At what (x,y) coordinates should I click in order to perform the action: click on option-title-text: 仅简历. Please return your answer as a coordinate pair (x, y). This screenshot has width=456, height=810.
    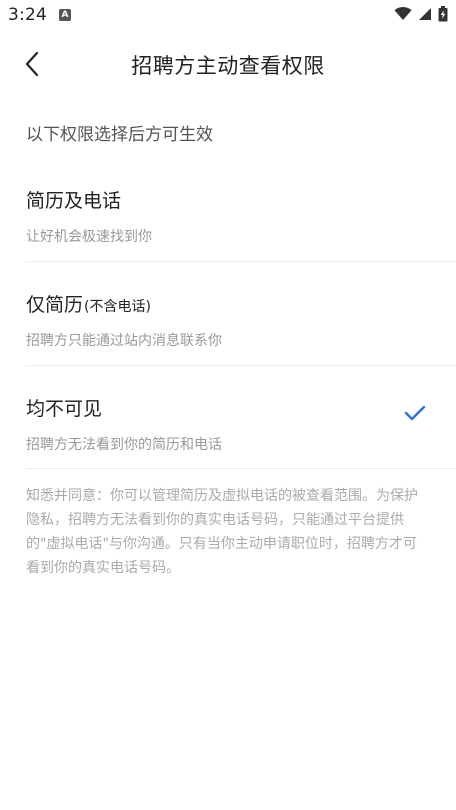
    Looking at the image, I should click on (55, 305).